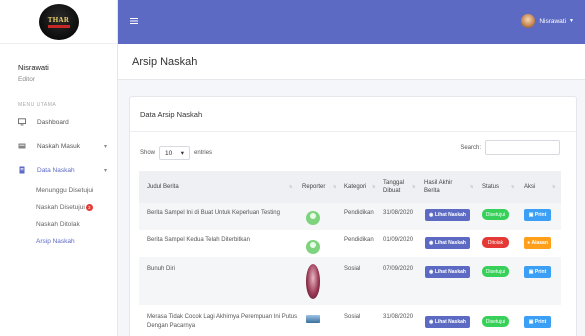  I want to click on col-reporter: Reporter, so click(318, 187).